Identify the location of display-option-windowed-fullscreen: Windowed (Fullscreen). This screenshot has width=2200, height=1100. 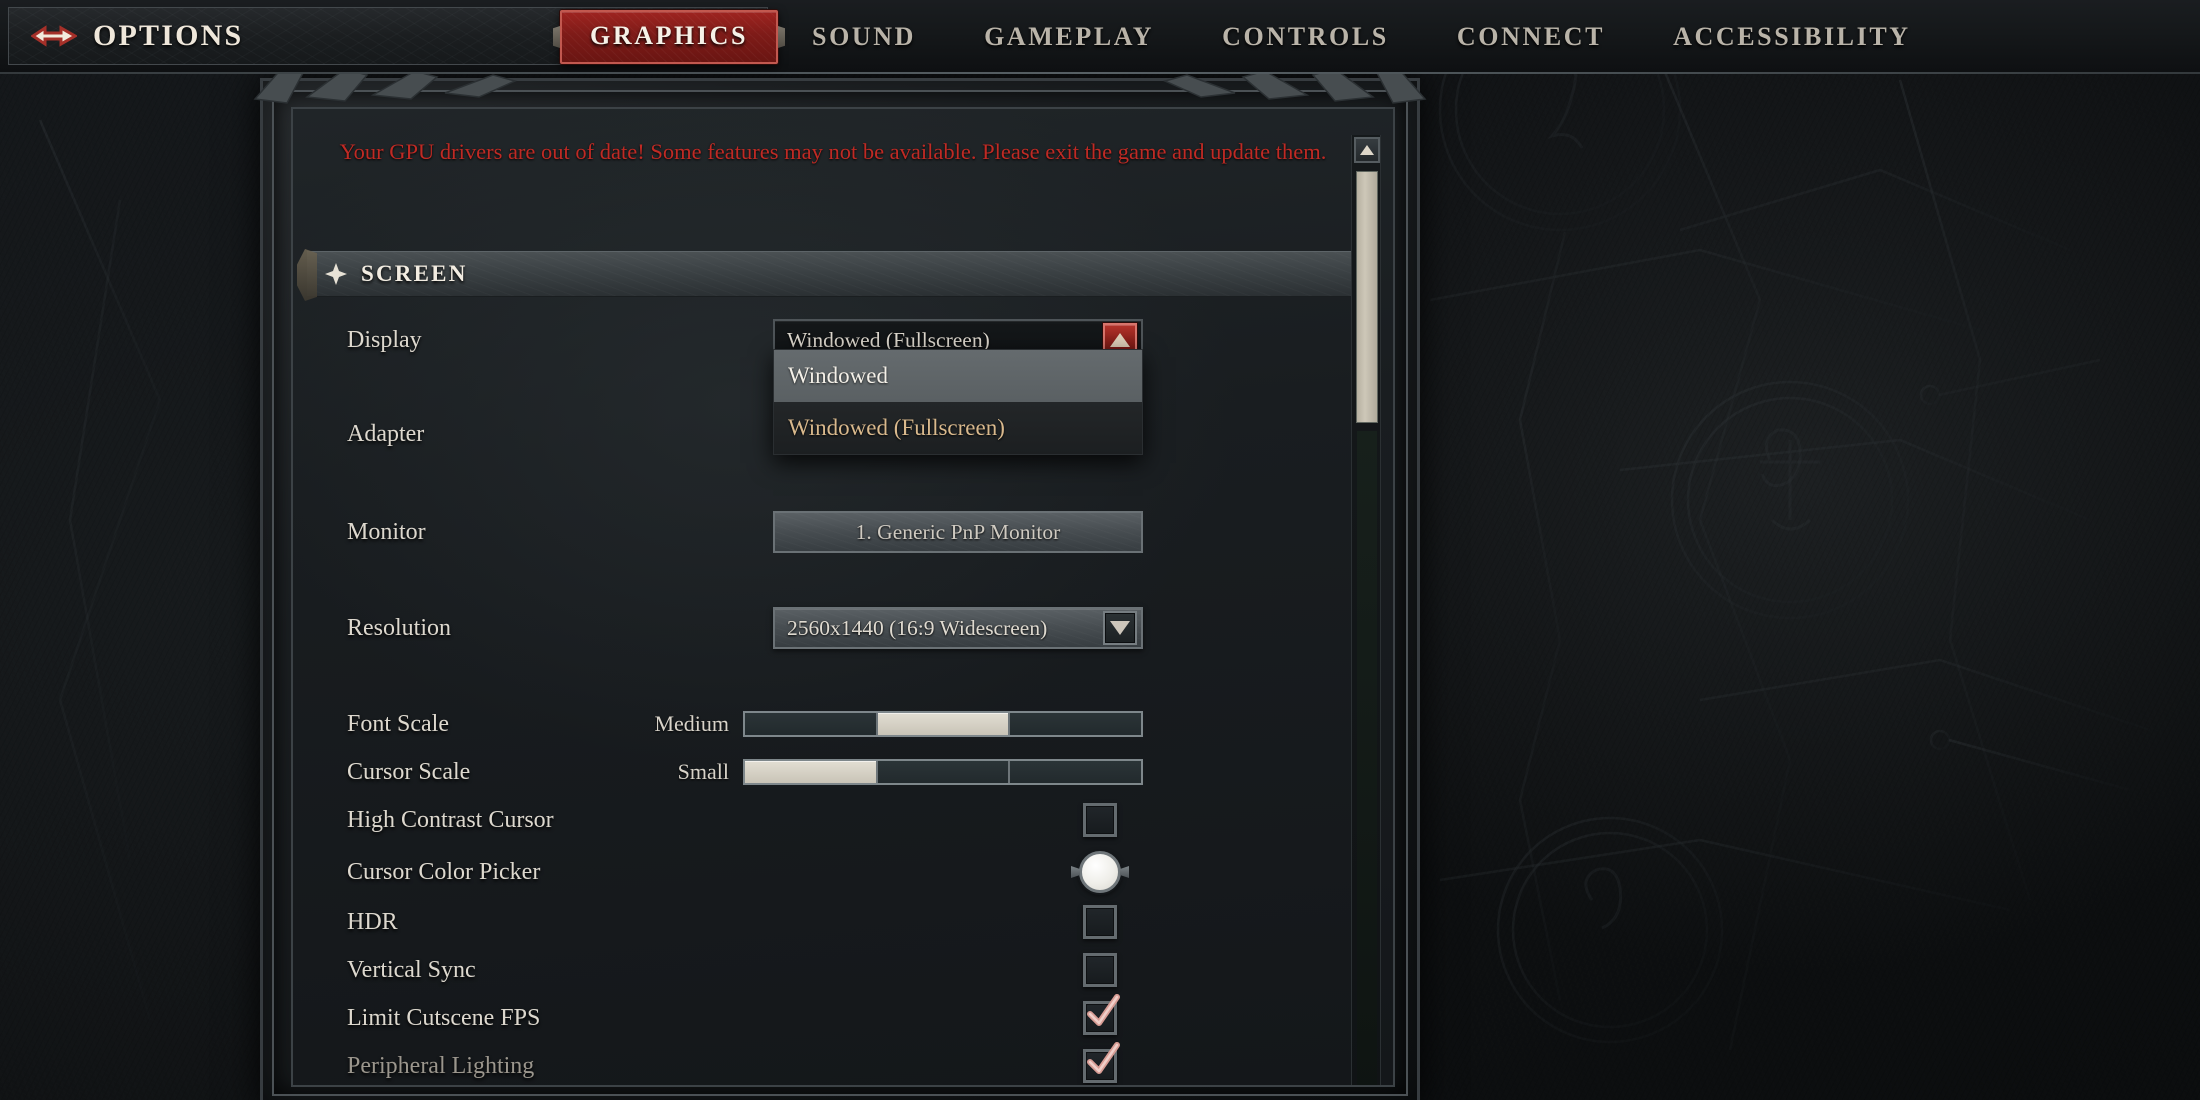
(958, 428).